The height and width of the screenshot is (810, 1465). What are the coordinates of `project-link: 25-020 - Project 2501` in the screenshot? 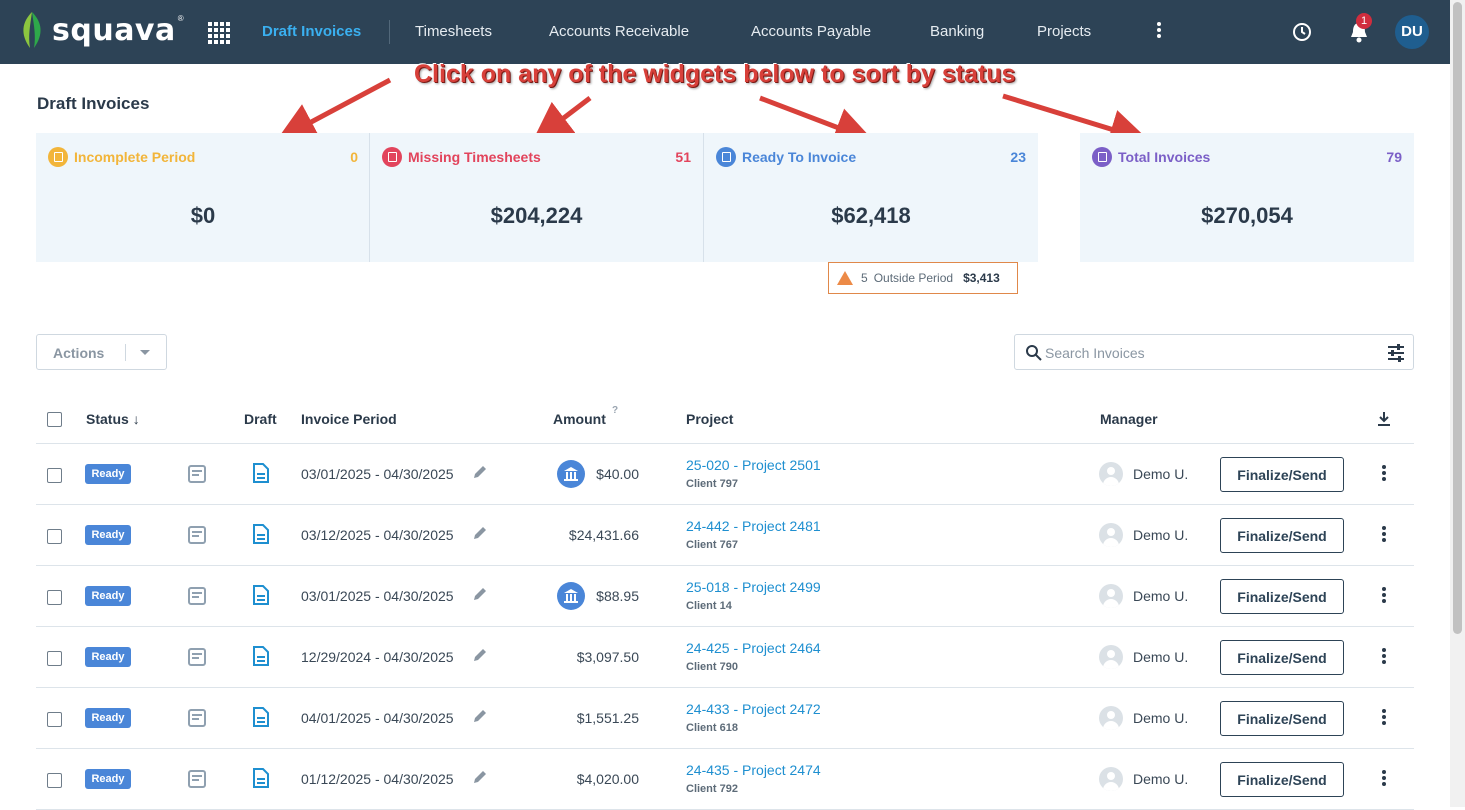 It's located at (753, 465).